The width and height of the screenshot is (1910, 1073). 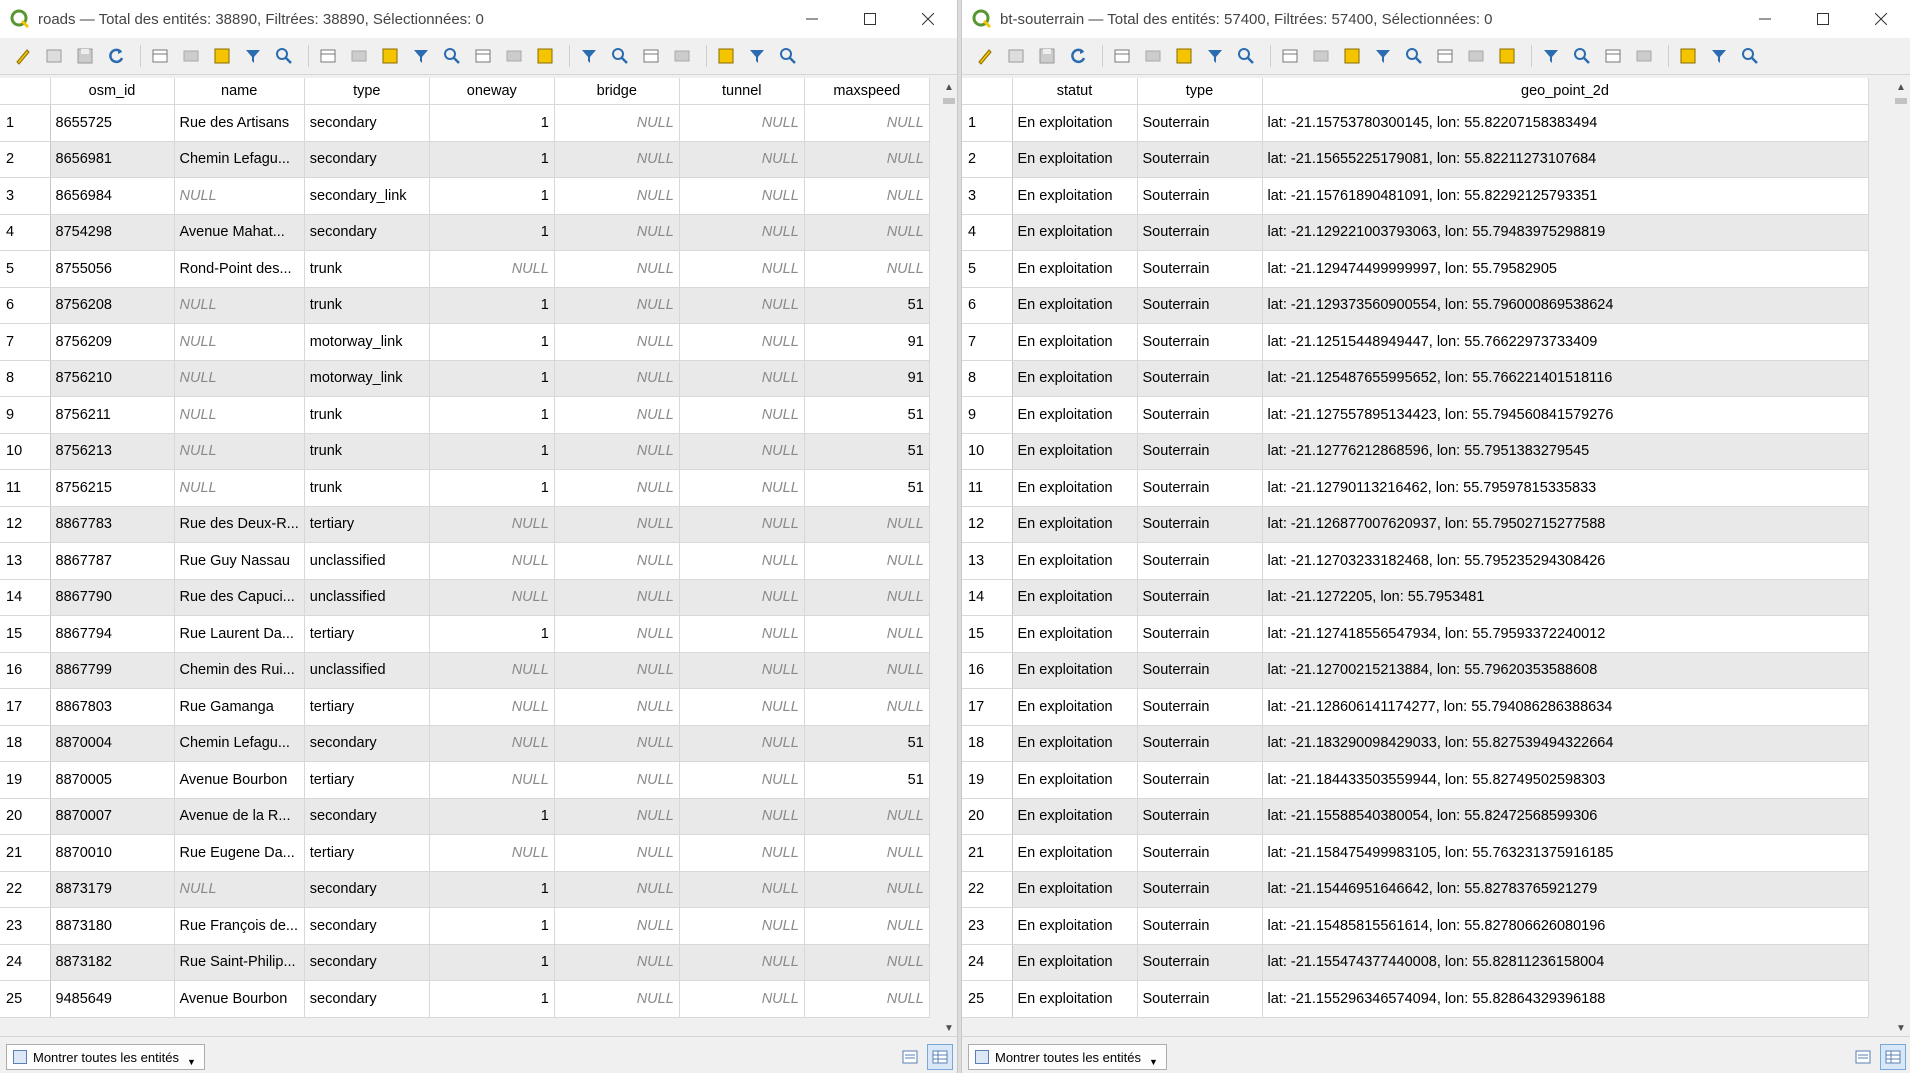 What do you see at coordinates (25, 743) in the screenshot?
I see `row-header: 18` at bounding box center [25, 743].